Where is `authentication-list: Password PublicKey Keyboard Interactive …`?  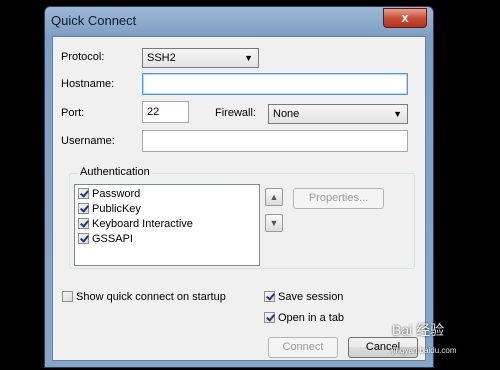 authentication-list: Password PublicKey Keyboard Interactive … is located at coordinates (167, 225).